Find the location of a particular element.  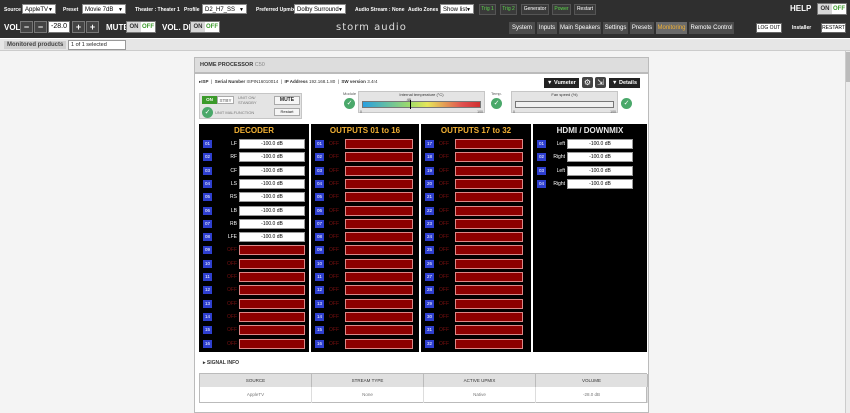

processor-restart-button: Restart is located at coordinates (287, 112).